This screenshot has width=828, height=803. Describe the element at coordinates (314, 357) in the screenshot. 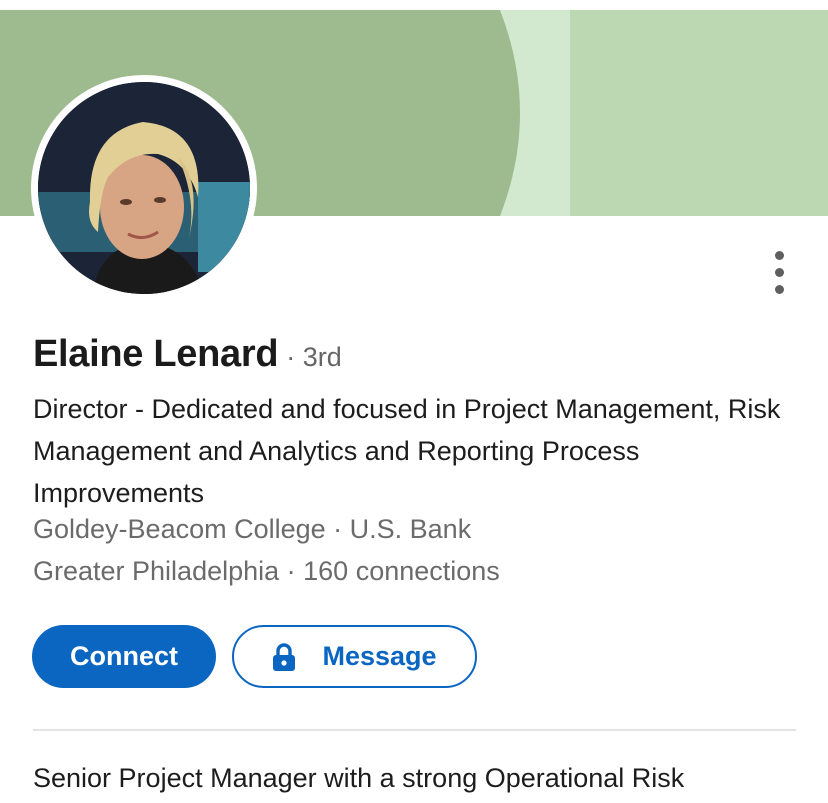

I see `connection-degree: · 3rd` at that location.